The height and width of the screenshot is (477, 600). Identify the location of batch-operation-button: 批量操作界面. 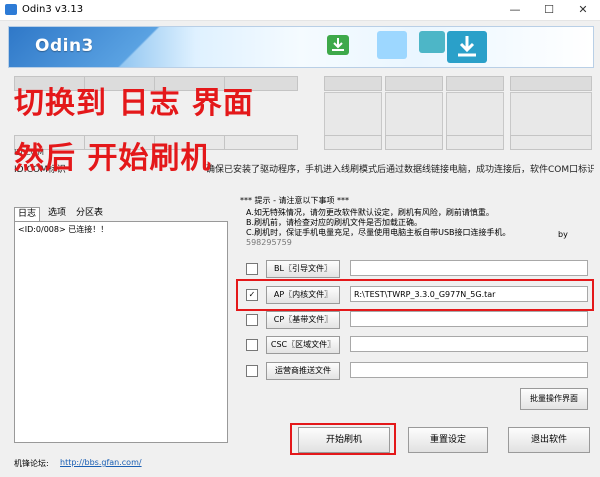
(554, 399).